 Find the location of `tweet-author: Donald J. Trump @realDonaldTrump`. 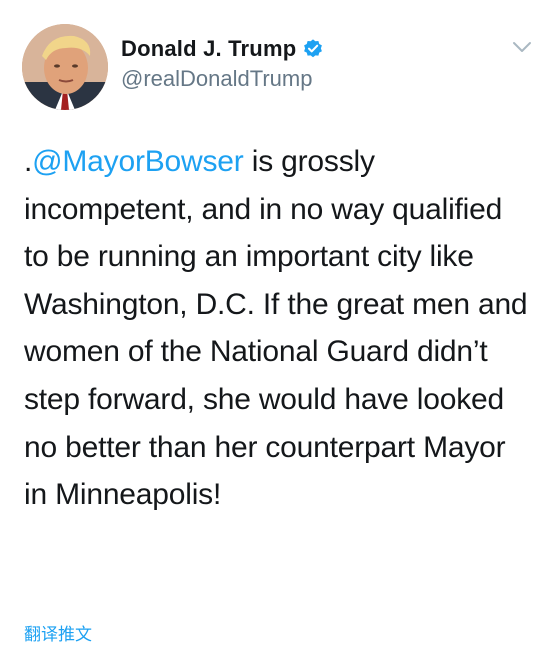

tweet-author: Donald J. Trump @realDonaldTrump is located at coordinates (222, 64).